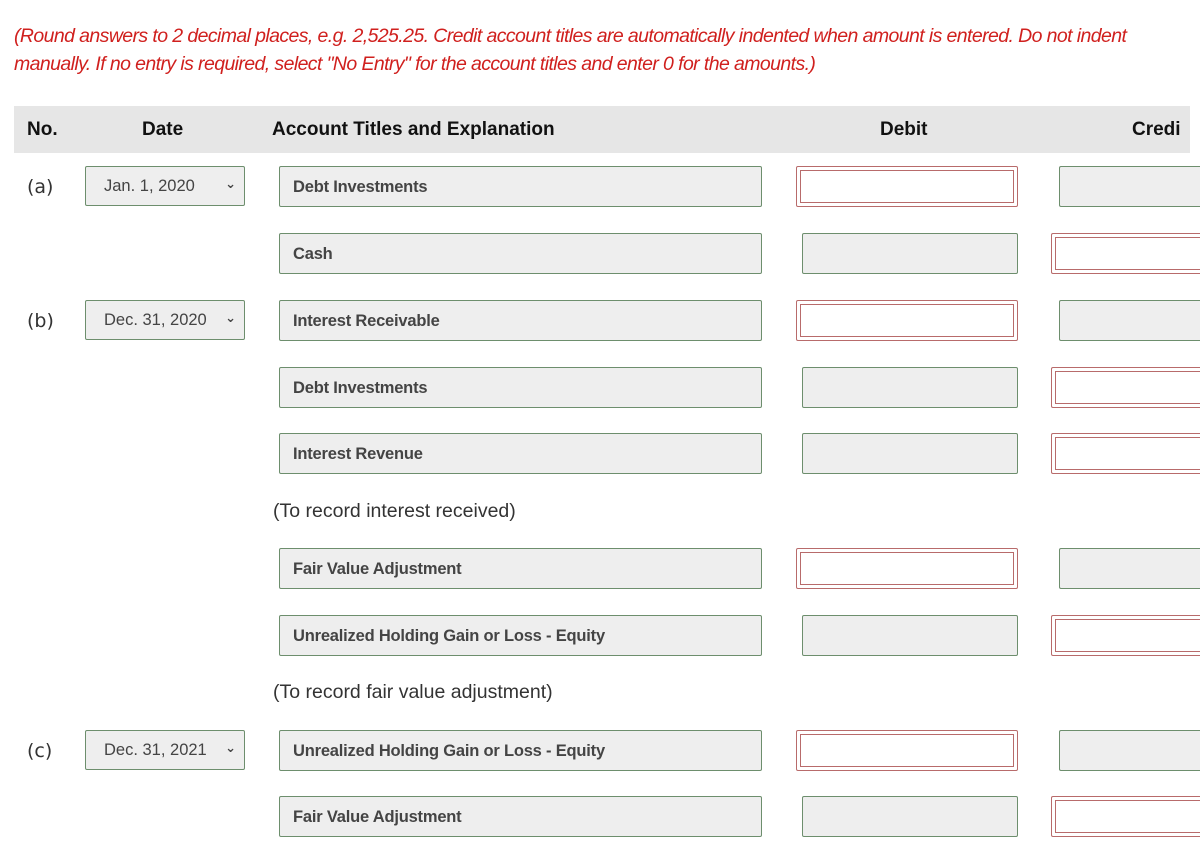 The height and width of the screenshot is (862, 1200). What do you see at coordinates (904, 129) in the screenshot?
I see `header-debit: Debit` at bounding box center [904, 129].